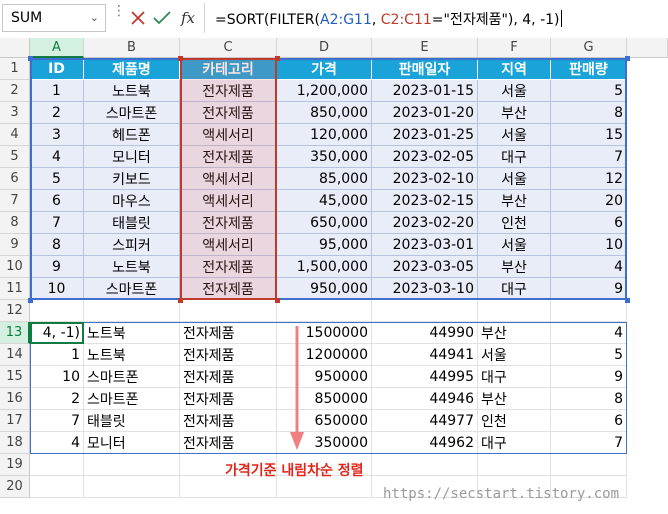  What do you see at coordinates (425, 267) in the screenshot?
I see `table-cell: 2023-03-05` at bounding box center [425, 267].